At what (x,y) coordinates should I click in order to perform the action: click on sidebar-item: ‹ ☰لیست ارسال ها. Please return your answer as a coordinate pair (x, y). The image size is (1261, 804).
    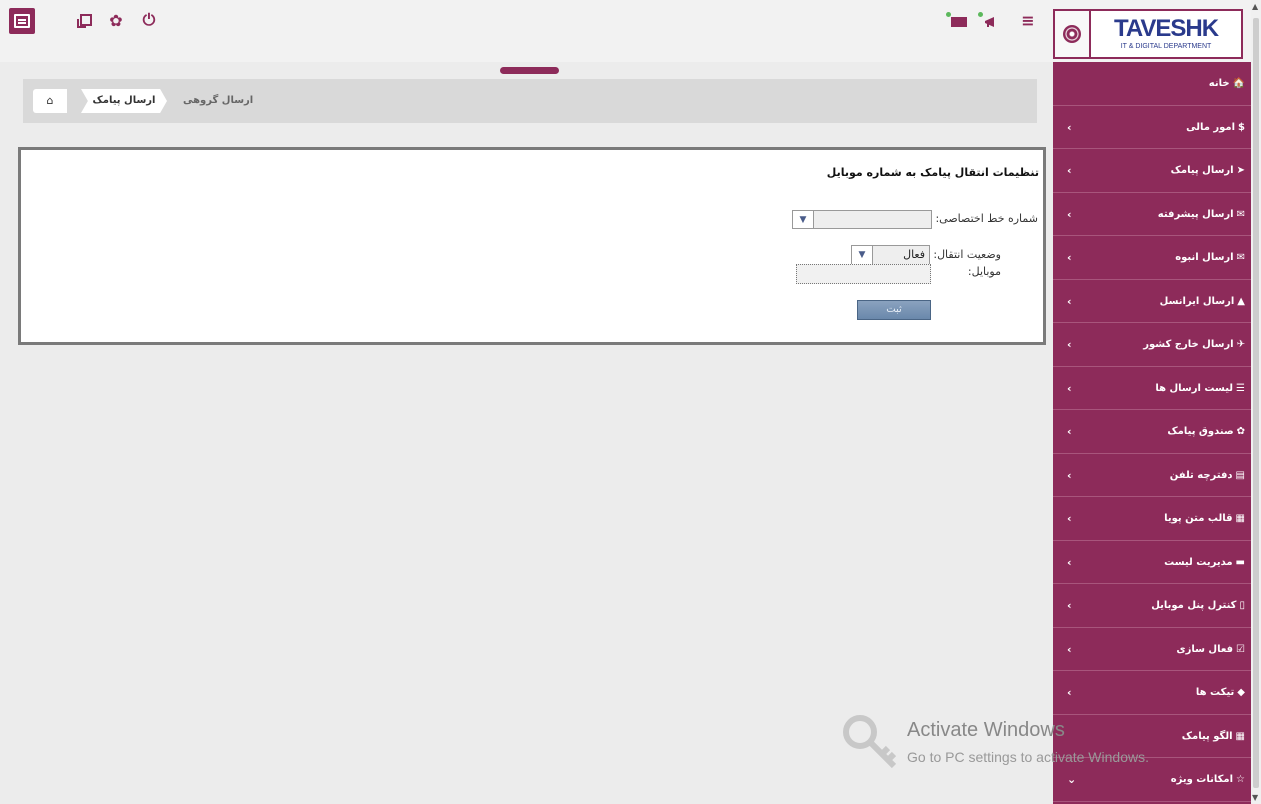
    Looking at the image, I should click on (1152, 388).